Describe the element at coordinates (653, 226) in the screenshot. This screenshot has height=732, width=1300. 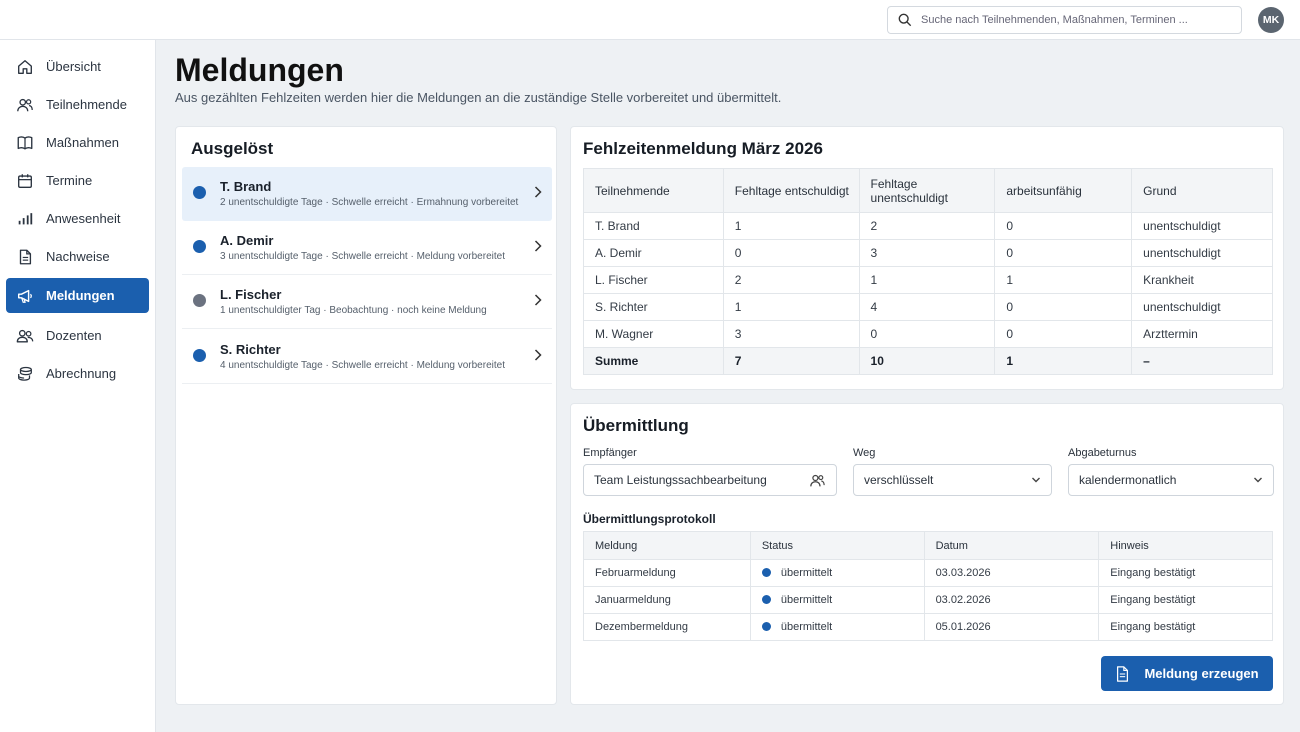
I see `table-cell: T. Brand` at that location.